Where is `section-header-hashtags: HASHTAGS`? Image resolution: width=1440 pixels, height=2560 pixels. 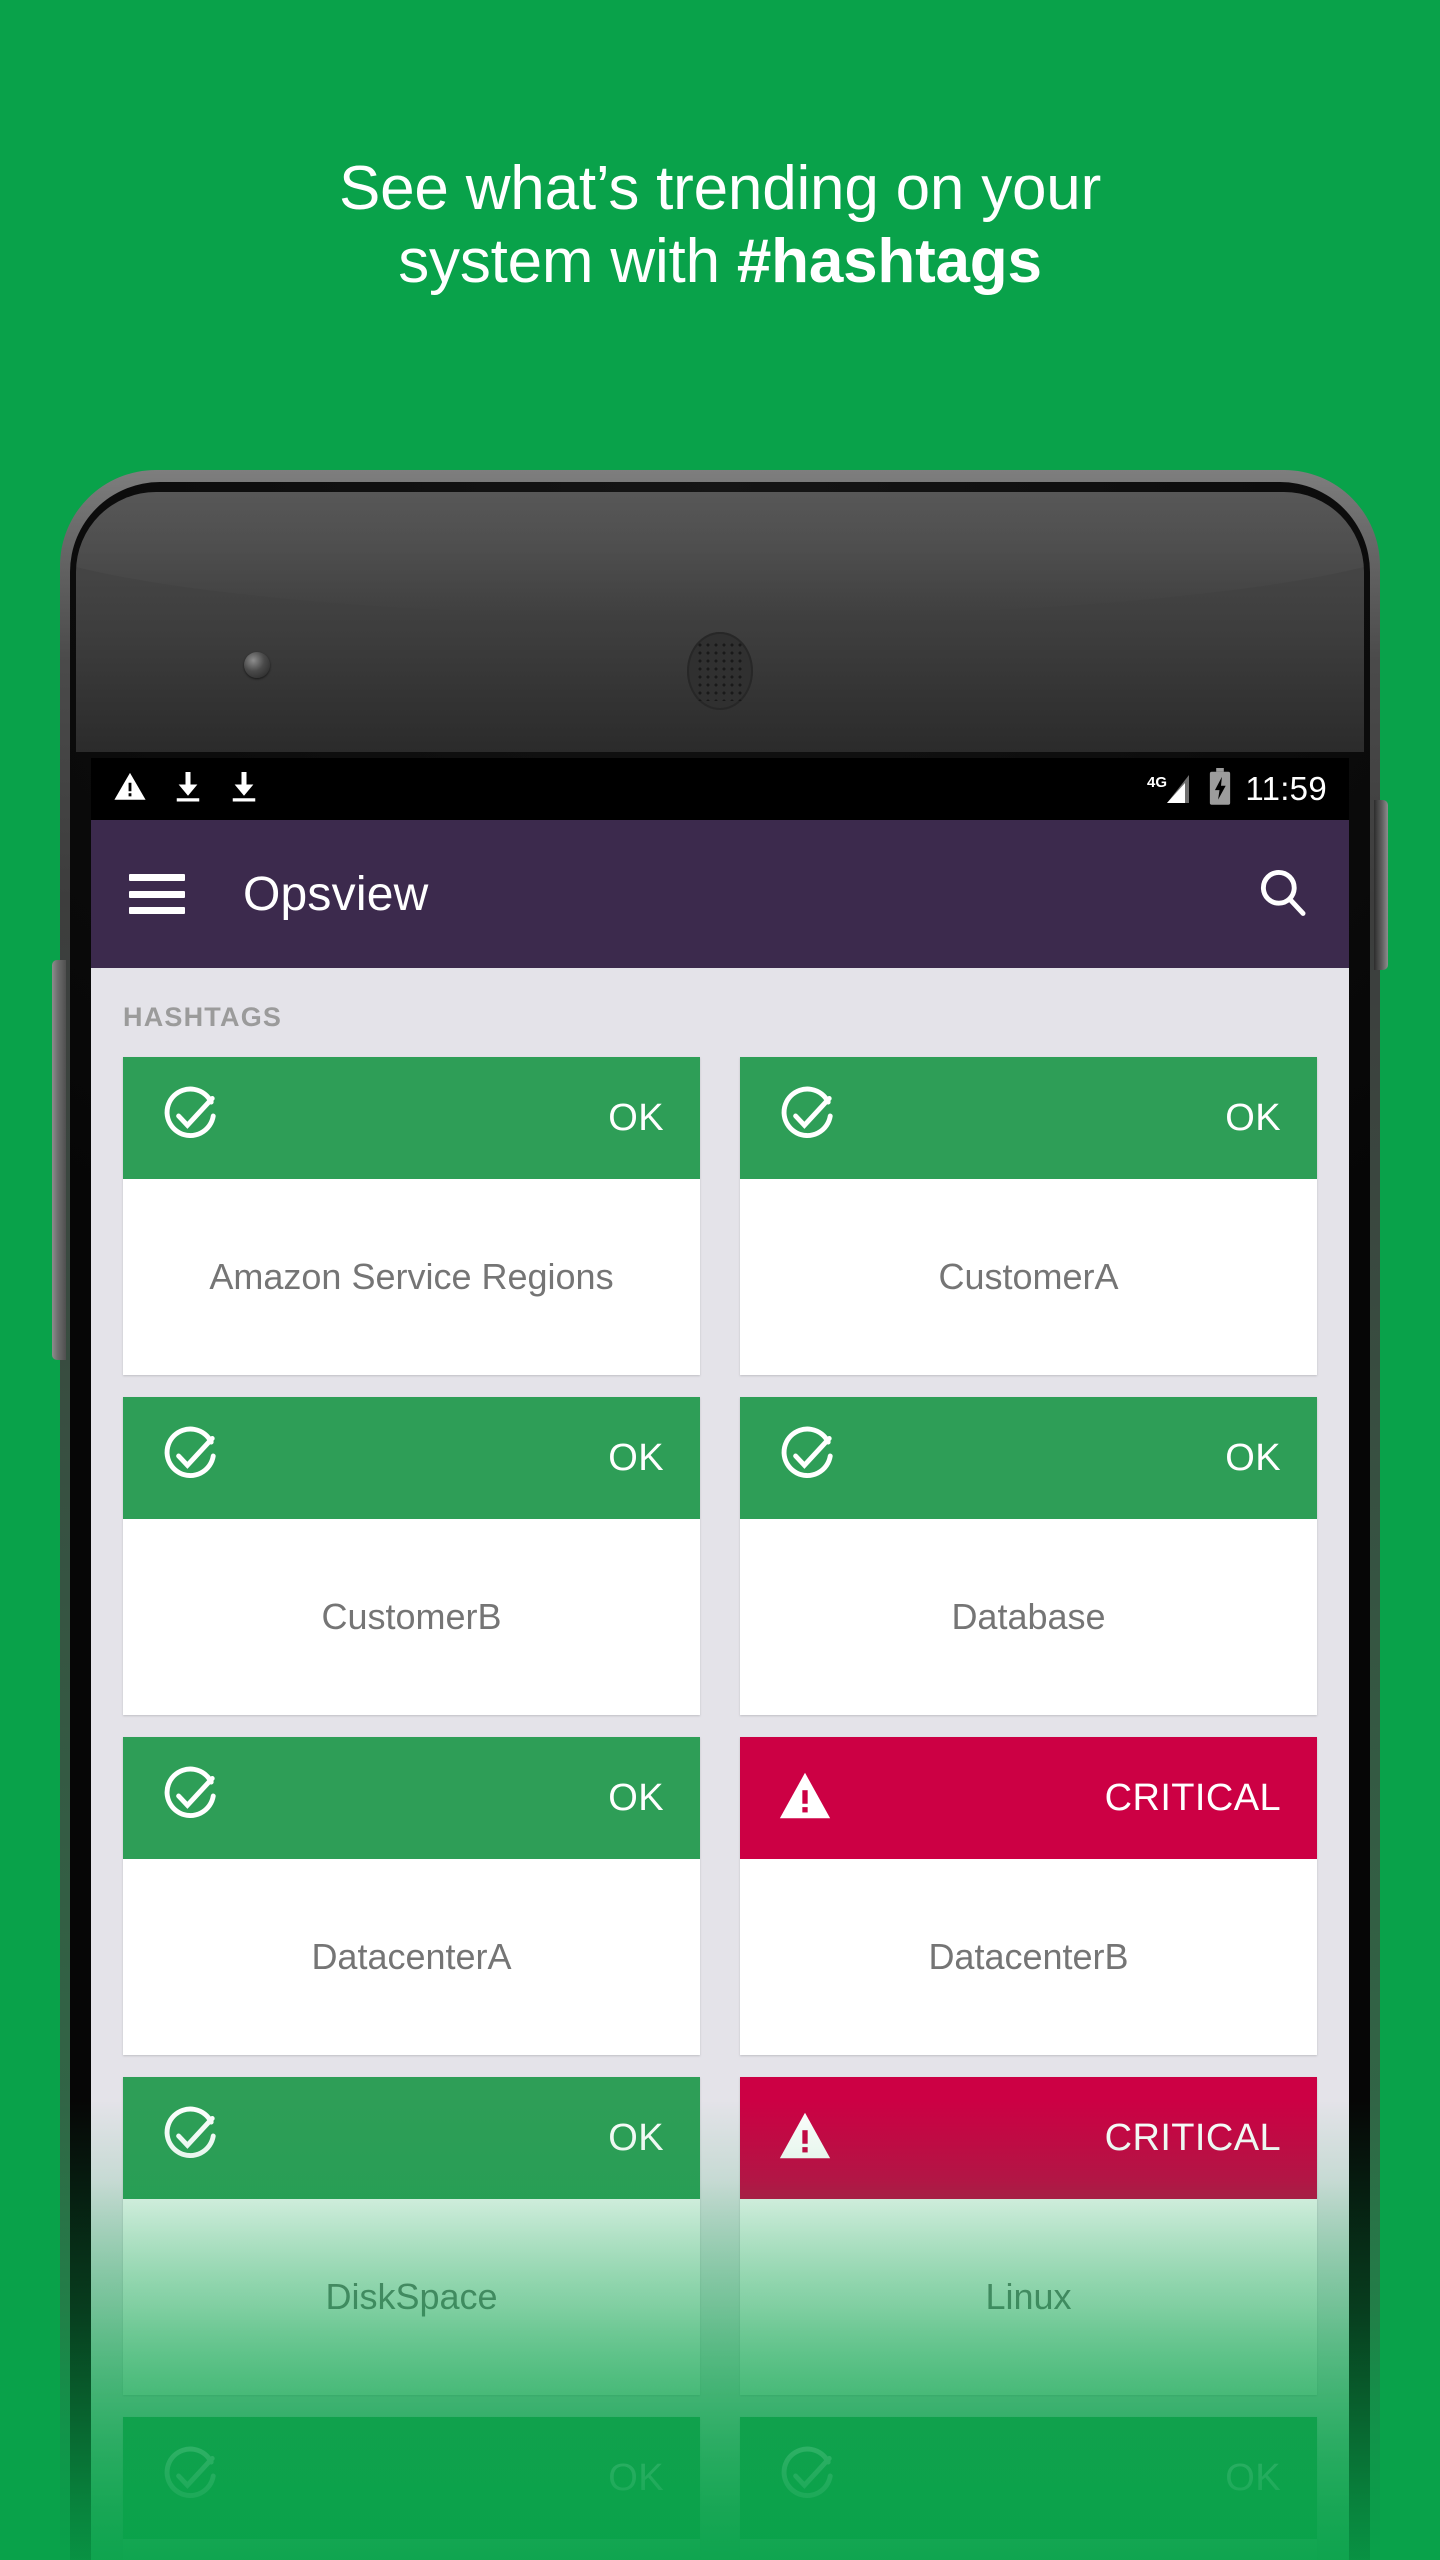 section-header-hashtags: HASHTAGS is located at coordinates (203, 1017).